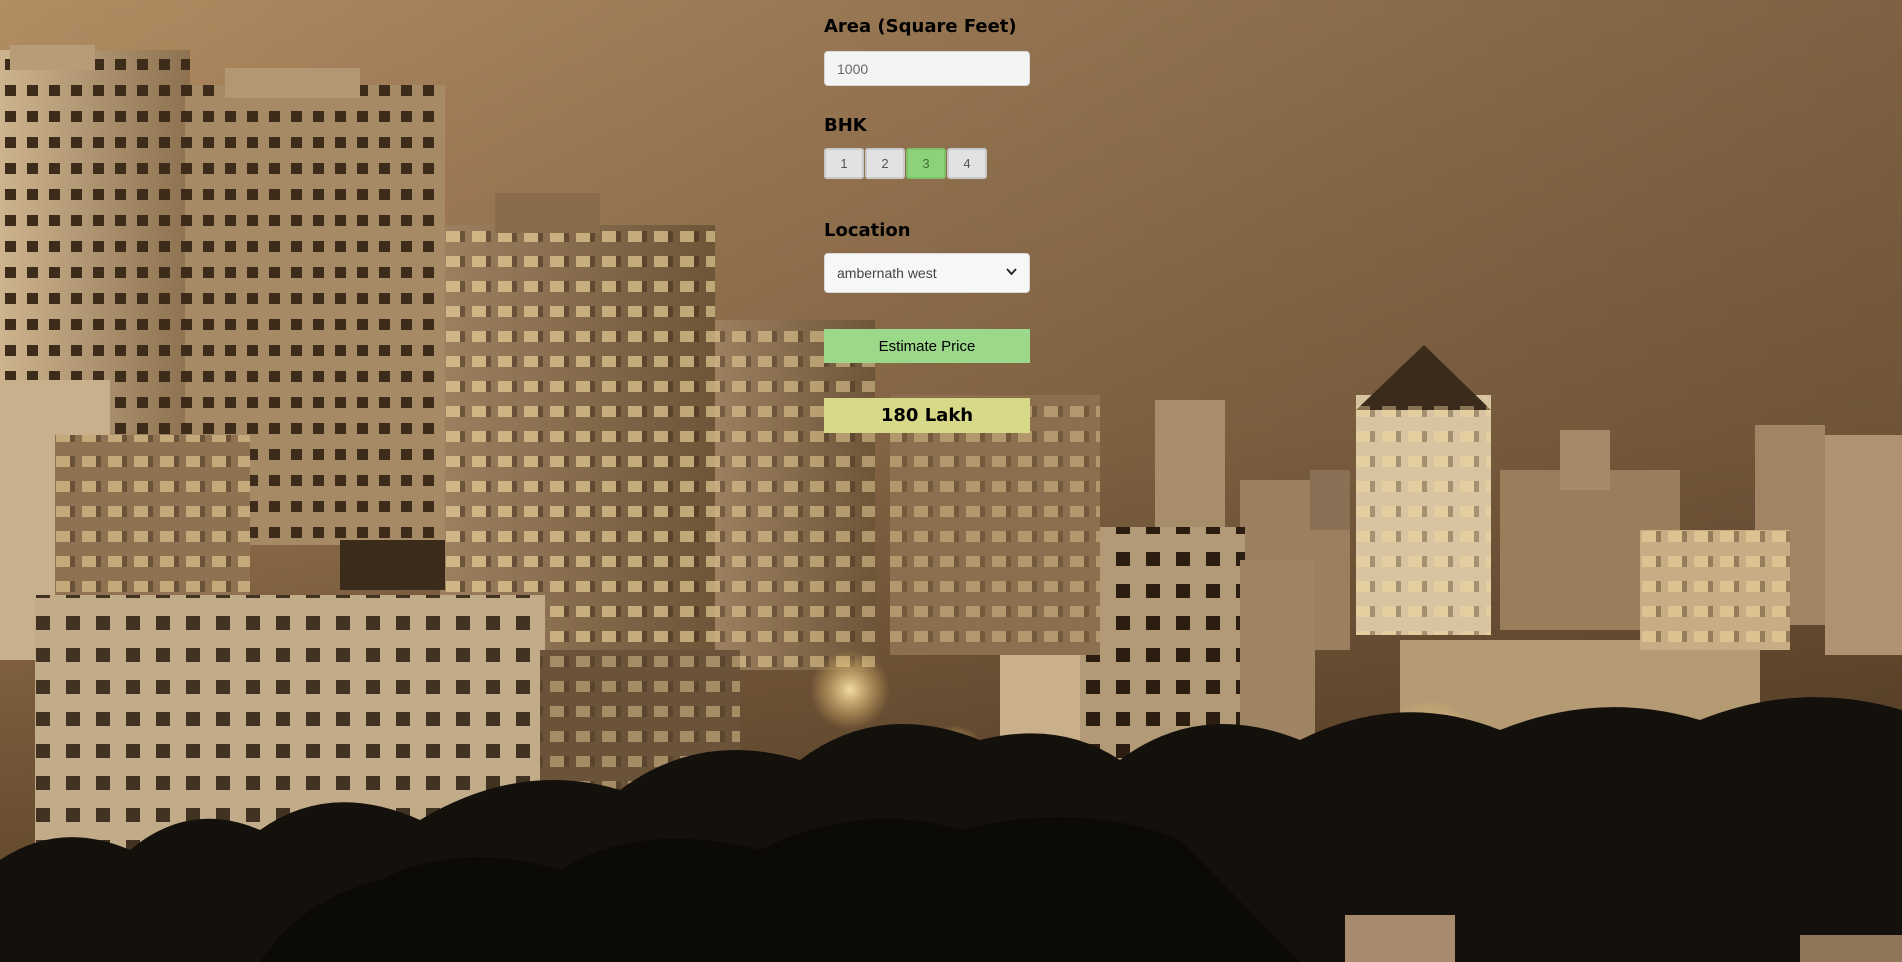 The width and height of the screenshot is (1902, 962). I want to click on chevron-down-icon, so click(1011, 273).